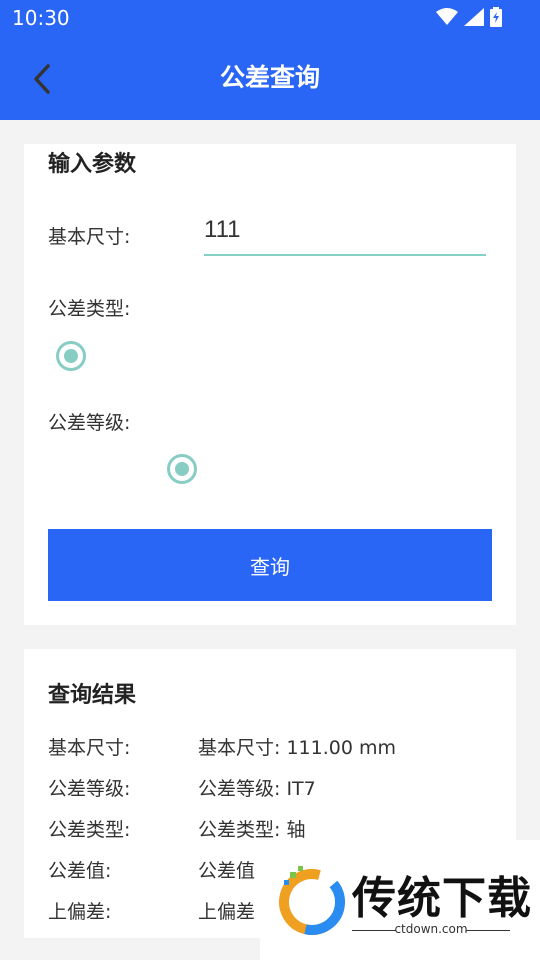 Image resolution: width=540 pixels, height=960 pixels. What do you see at coordinates (89, 309) in the screenshot?
I see `tolerance-type-label: 公差类型:` at bounding box center [89, 309].